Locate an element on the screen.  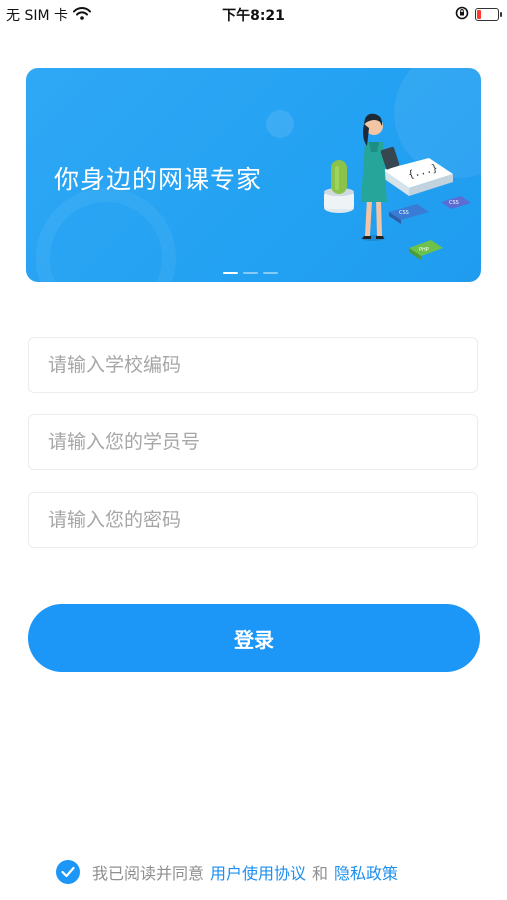
student-id-field is located at coordinates (253, 442).